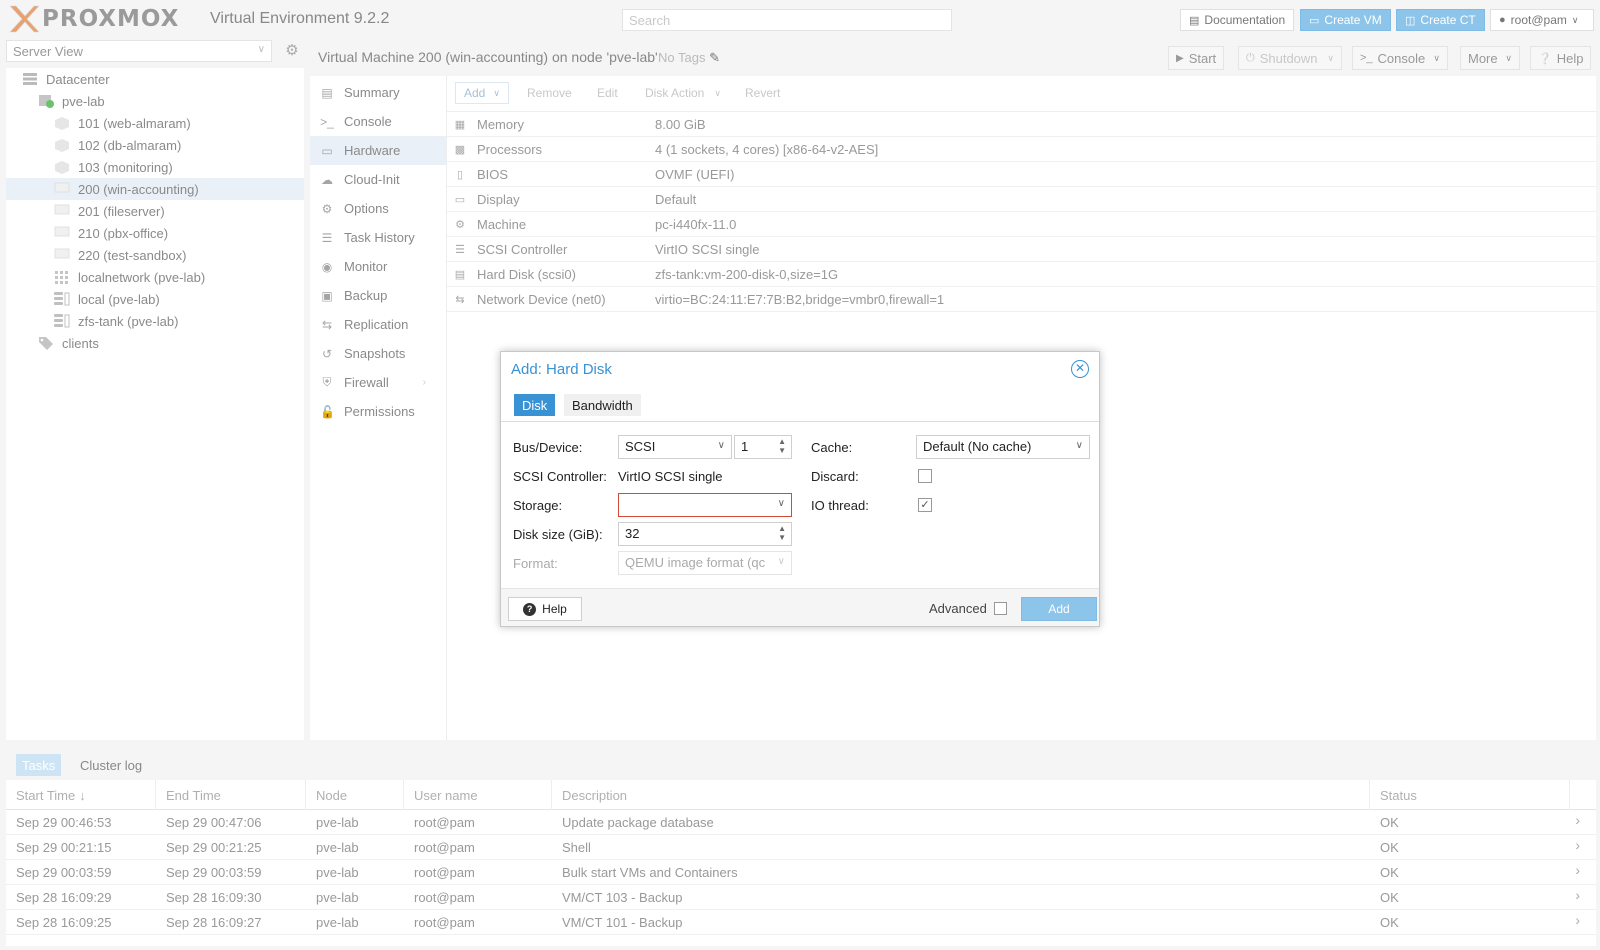 This screenshot has height=950, width=1600. I want to click on cache-select: Default (No cache) ∨, so click(1003, 447).